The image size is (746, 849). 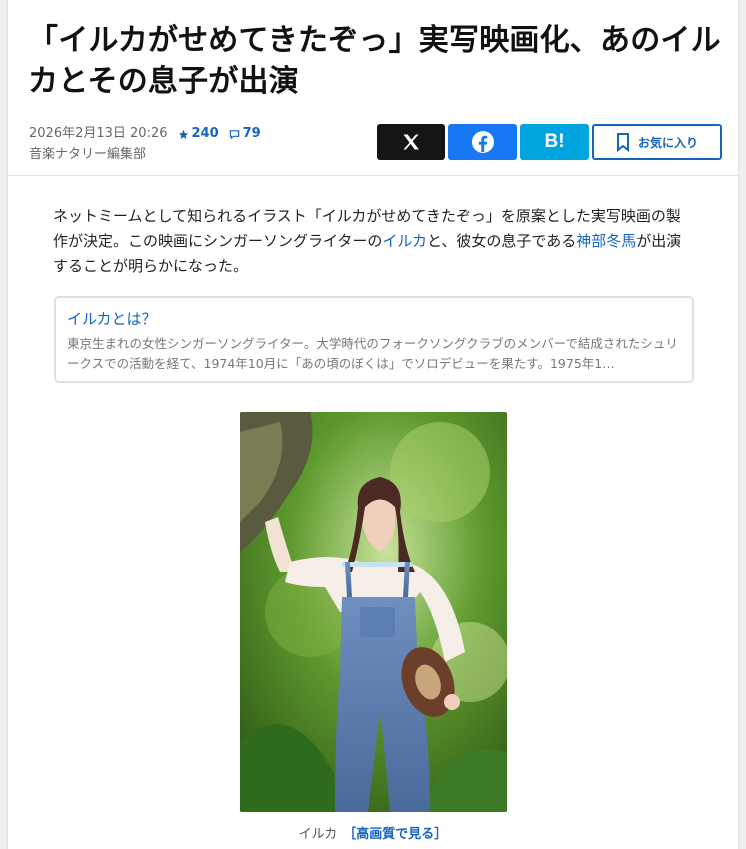 What do you see at coordinates (318, 834) in the screenshot?
I see `photo-caption-text: イルカ` at bounding box center [318, 834].